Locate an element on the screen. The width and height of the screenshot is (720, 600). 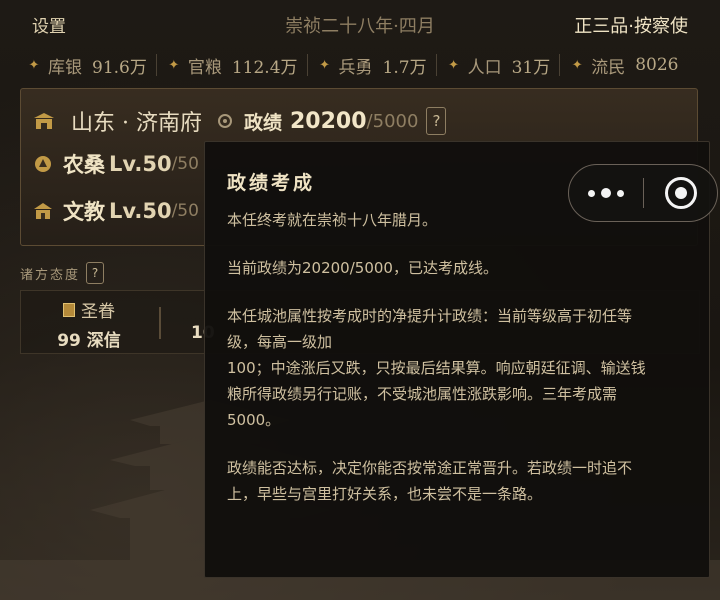
imperial-scroll-icon is located at coordinates (69, 309).